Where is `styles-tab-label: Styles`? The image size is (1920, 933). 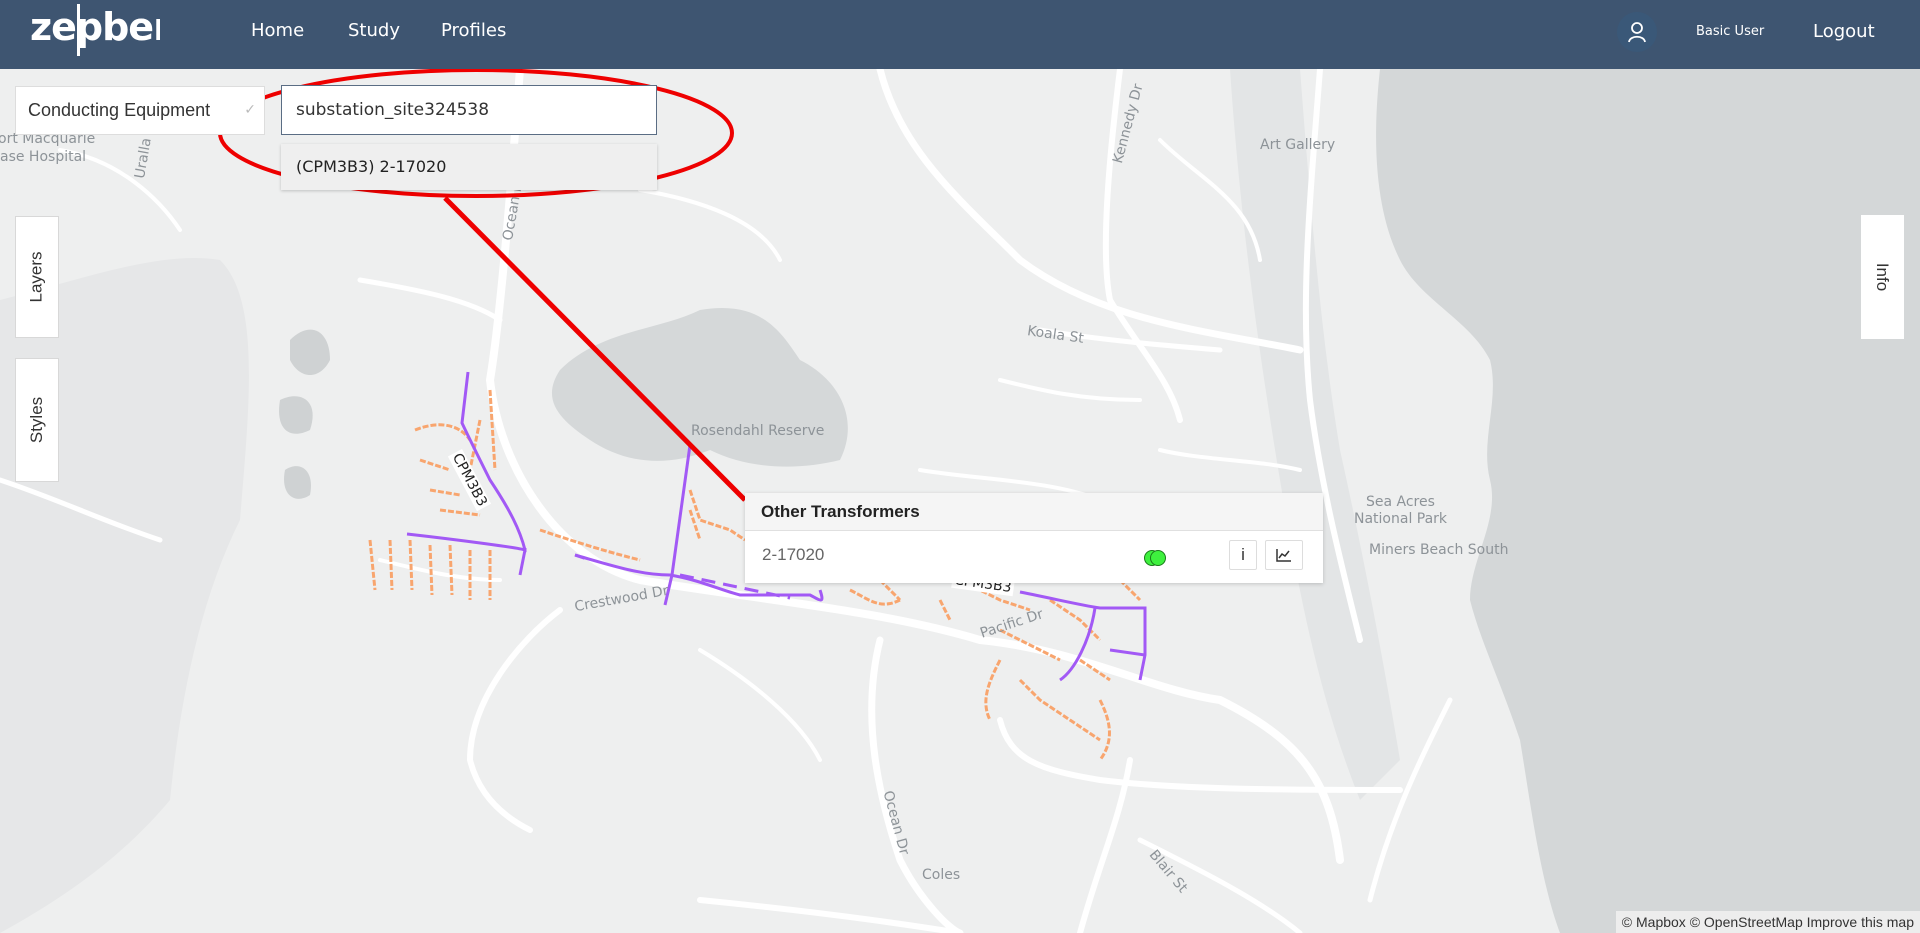 styles-tab-label: Styles is located at coordinates (37, 420).